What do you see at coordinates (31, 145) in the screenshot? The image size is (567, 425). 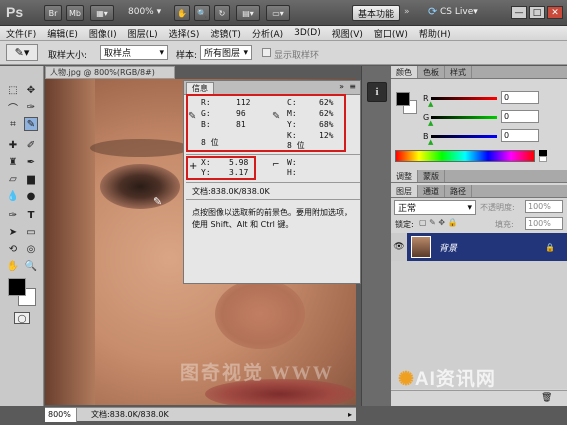 I see `brush-tool-icon: ✐` at bounding box center [31, 145].